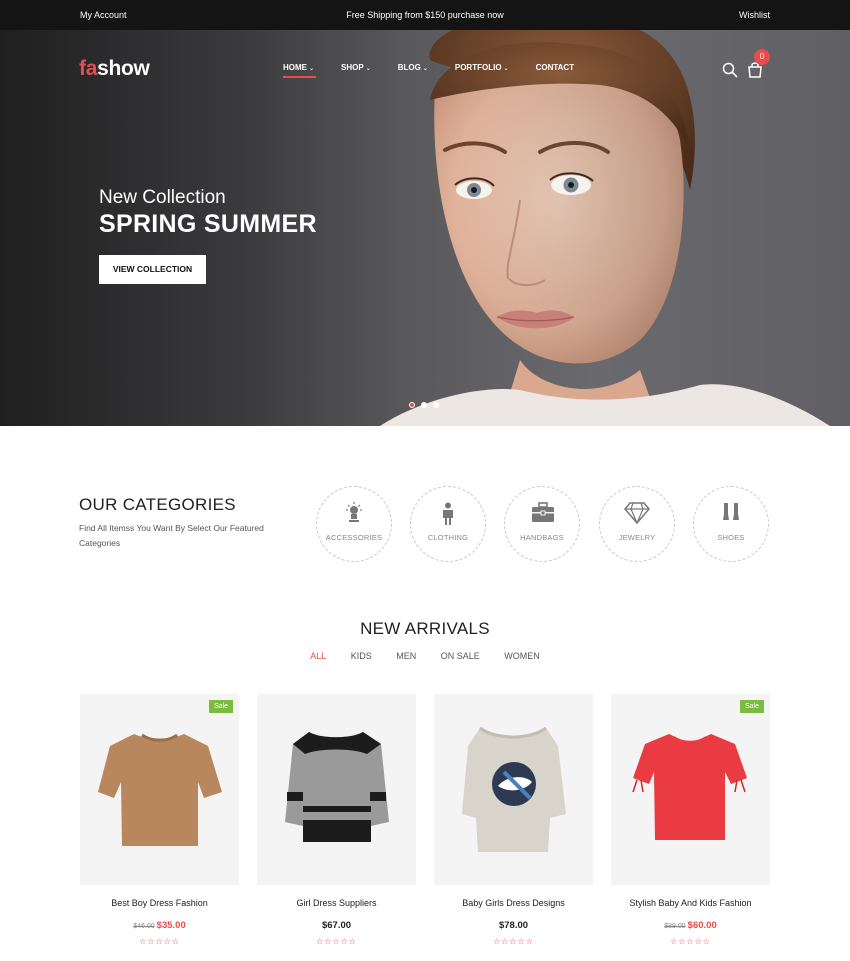 The image size is (850, 961). What do you see at coordinates (482, 67) in the screenshot?
I see `nav-portfolio: PORTFOLIO ⌄` at bounding box center [482, 67].